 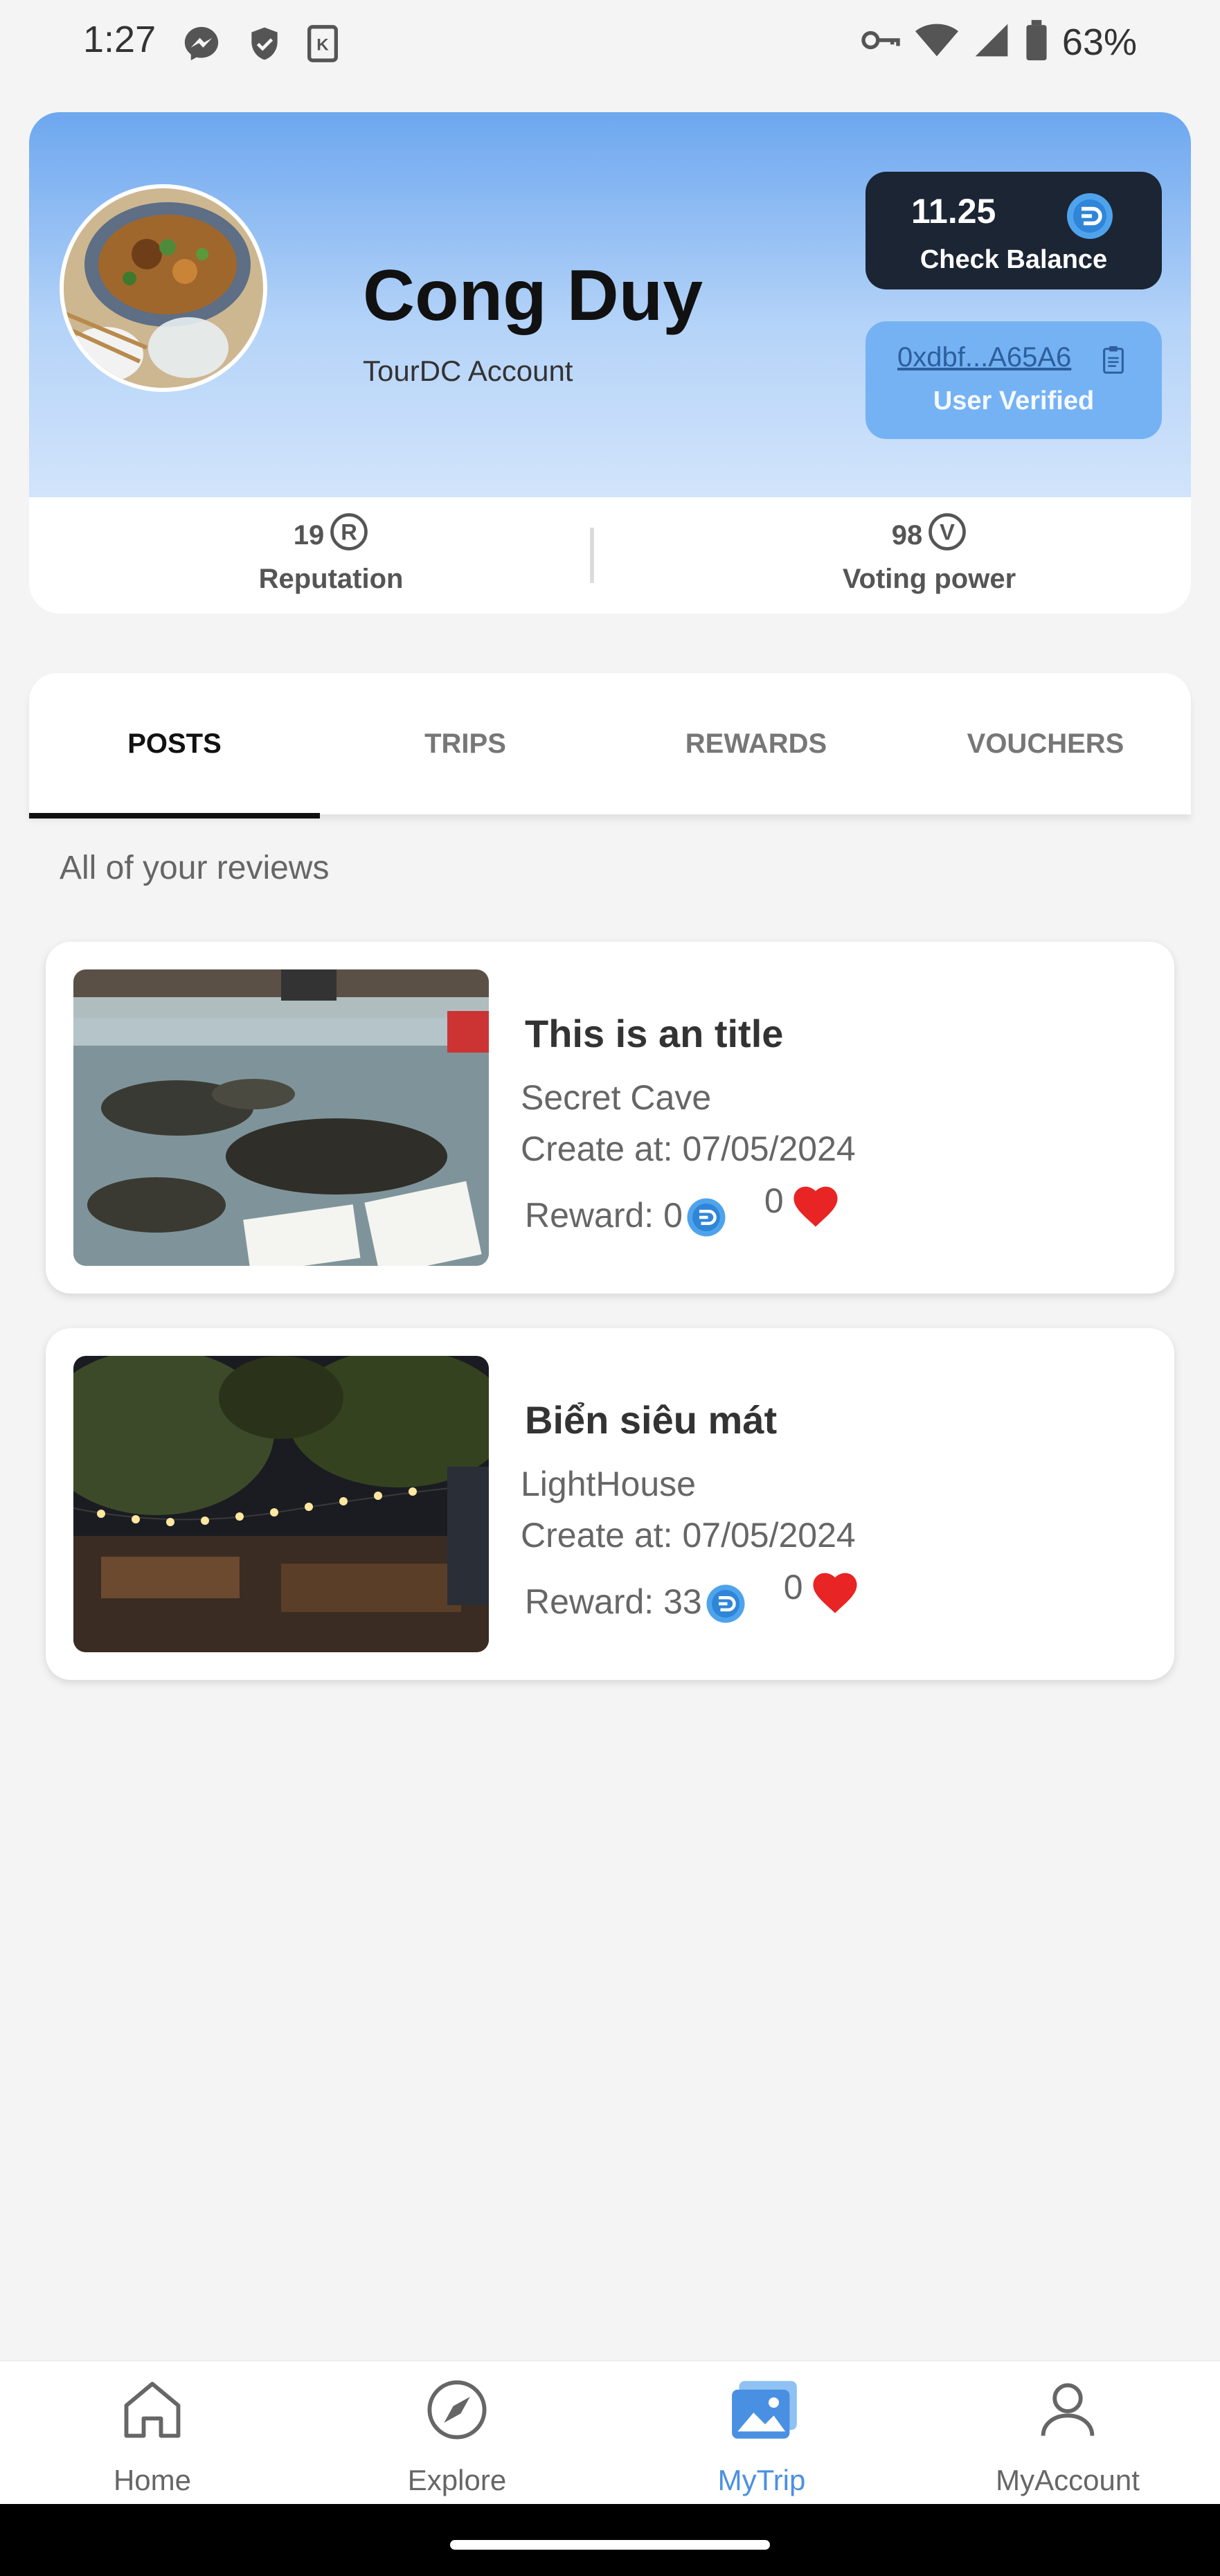 What do you see at coordinates (1014, 230) in the screenshot?
I see `check-balance-button: 11.25 Check Balance` at bounding box center [1014, 230].